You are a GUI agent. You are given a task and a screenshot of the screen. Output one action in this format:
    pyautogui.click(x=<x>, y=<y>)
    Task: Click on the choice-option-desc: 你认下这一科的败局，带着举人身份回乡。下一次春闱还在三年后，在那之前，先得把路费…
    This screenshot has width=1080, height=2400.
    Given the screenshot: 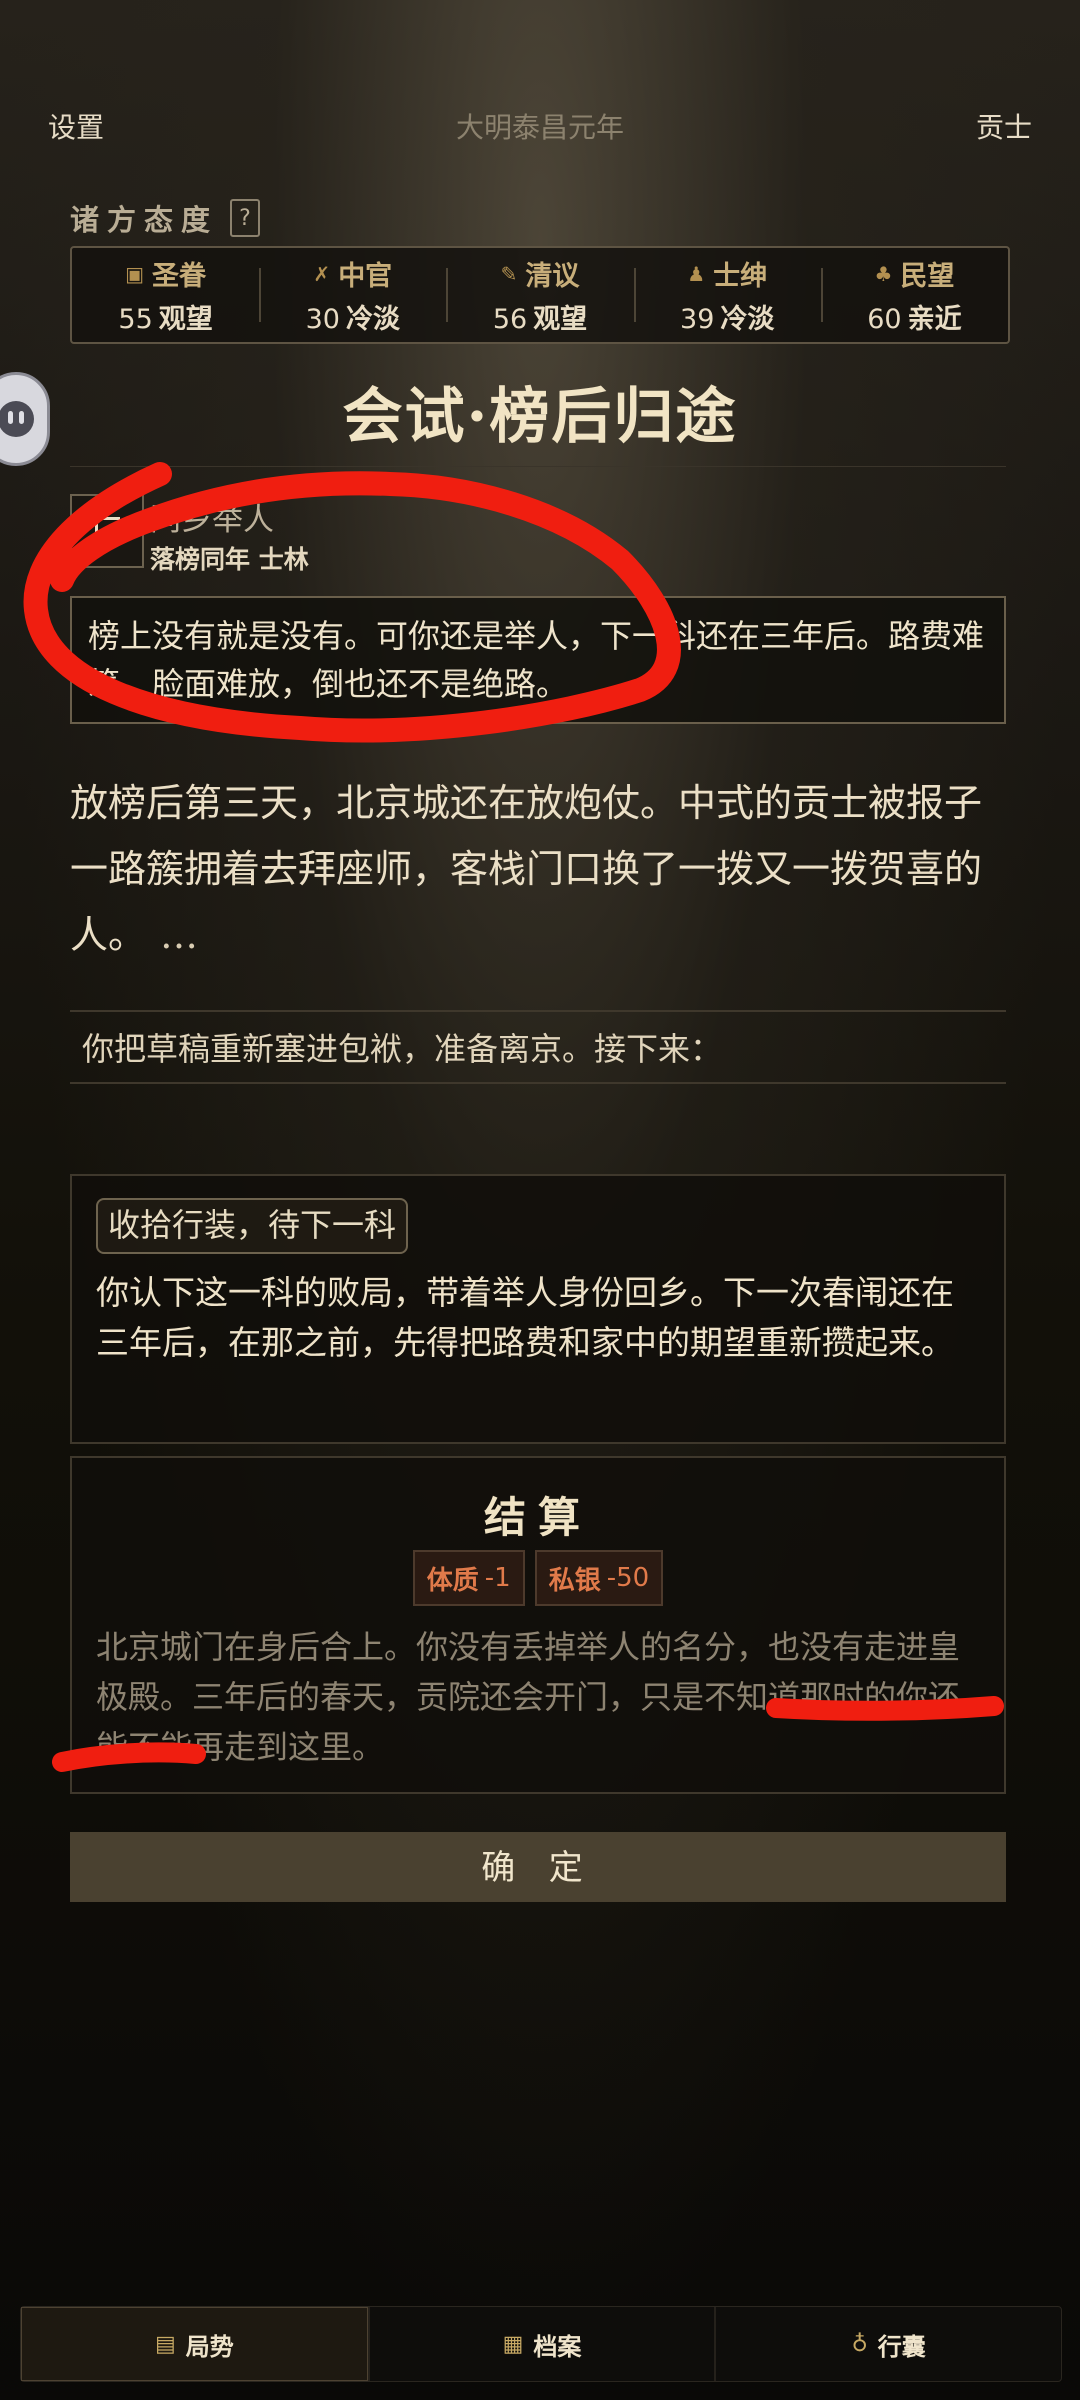 What is the action you would take?
    pyautogui.click(x=525, y=1317)
    